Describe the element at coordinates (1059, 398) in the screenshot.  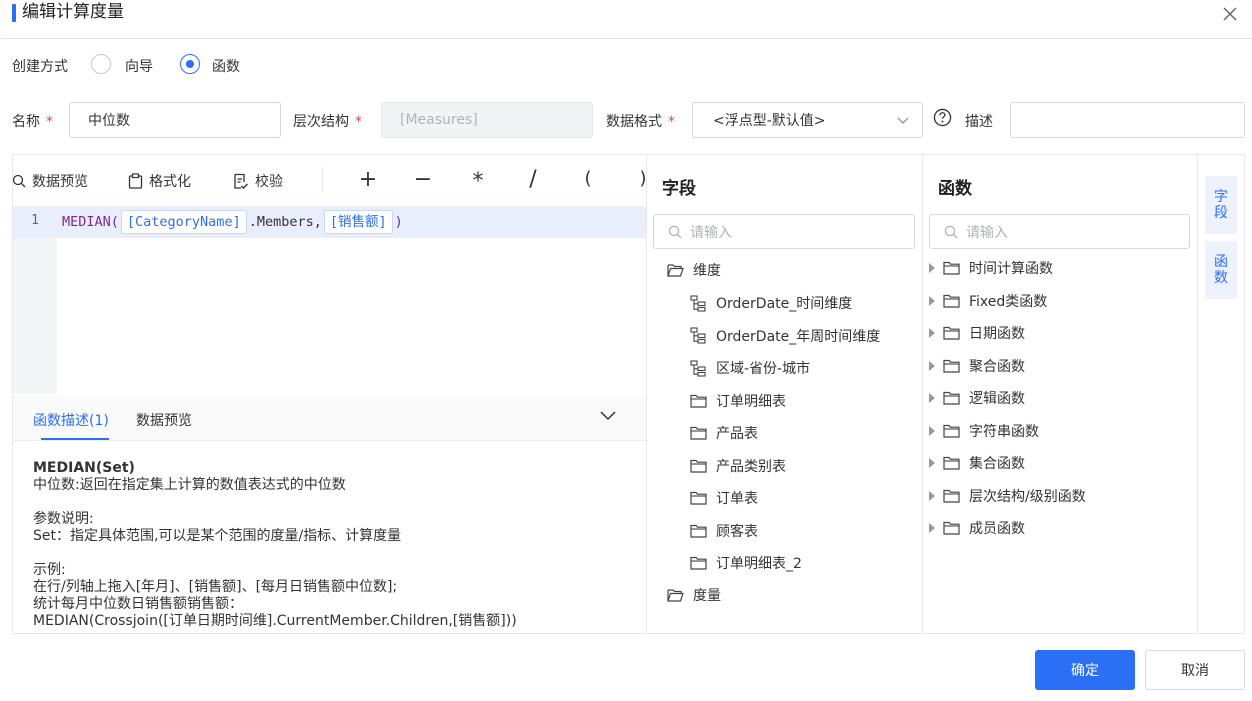
I see `fn-category-logic: 逻辑函数` at that location.